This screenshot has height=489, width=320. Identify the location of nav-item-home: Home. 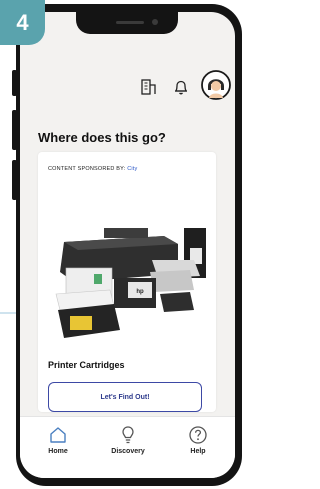
(58, 450).